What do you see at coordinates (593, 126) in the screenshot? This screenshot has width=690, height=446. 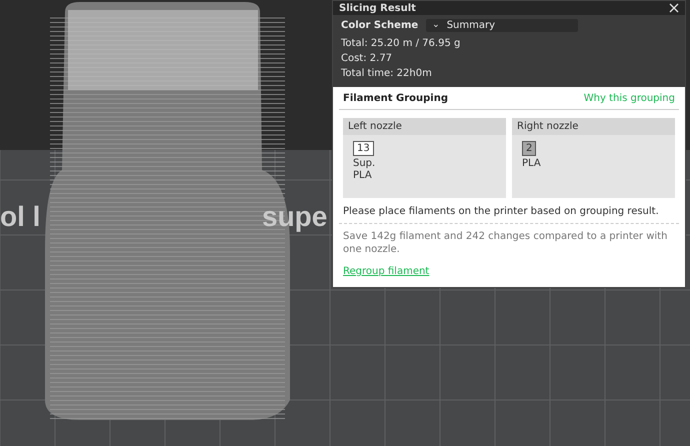 I see `nozzle-title: Right nozzle` at bounding box center [593, 126].